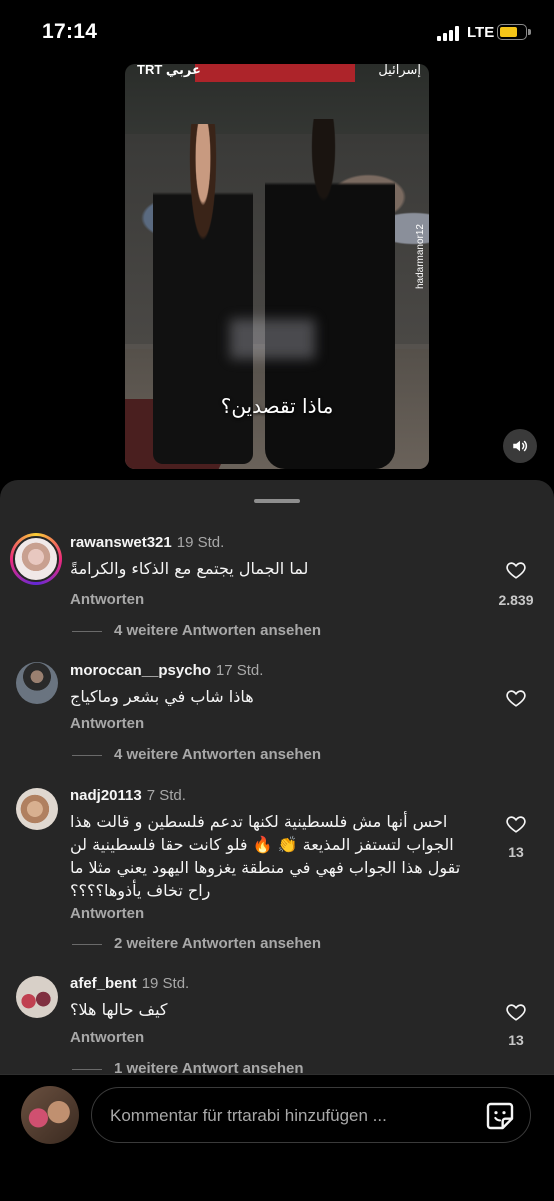  What do you see at coordinates (277, 33) in the screenshot?
I see `status-bar: 17:14 LTE` at bounding box center [277, 33].